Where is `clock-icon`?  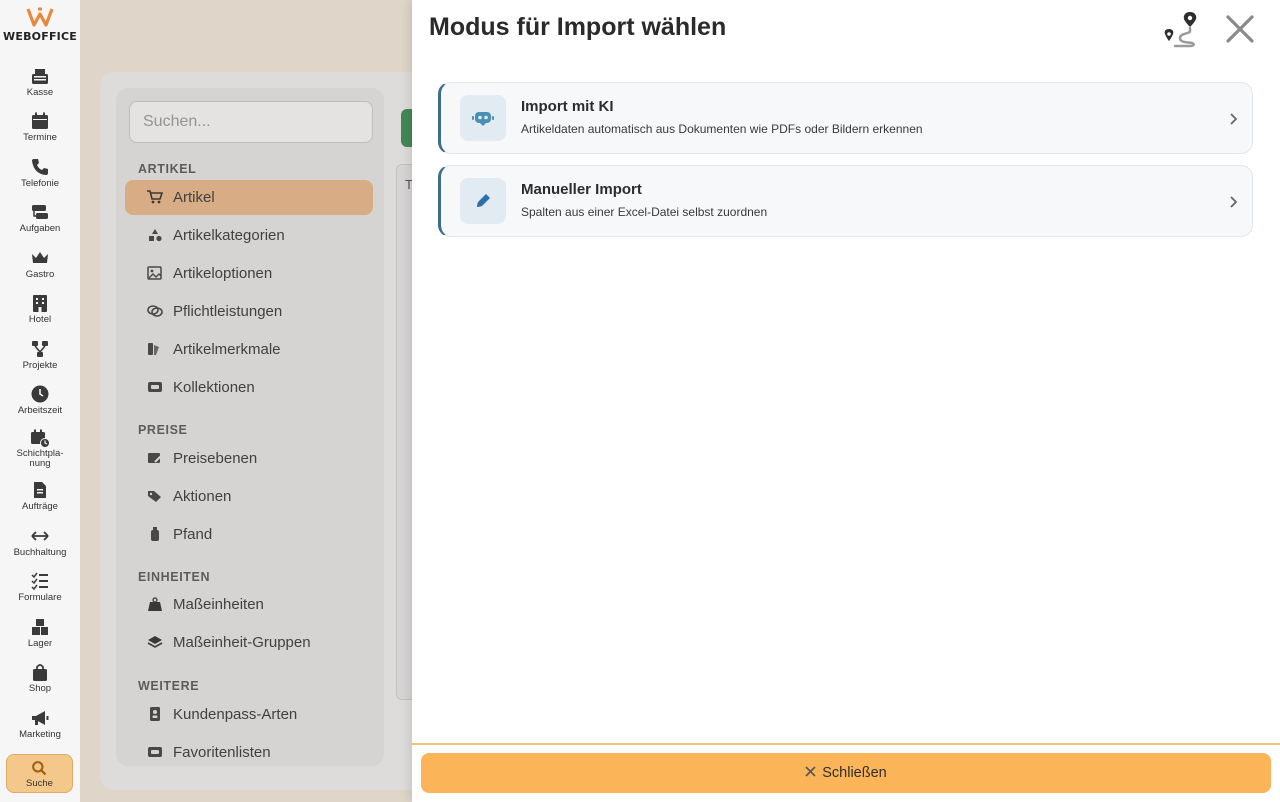
clock-icon is located at coordinates (40, 394).